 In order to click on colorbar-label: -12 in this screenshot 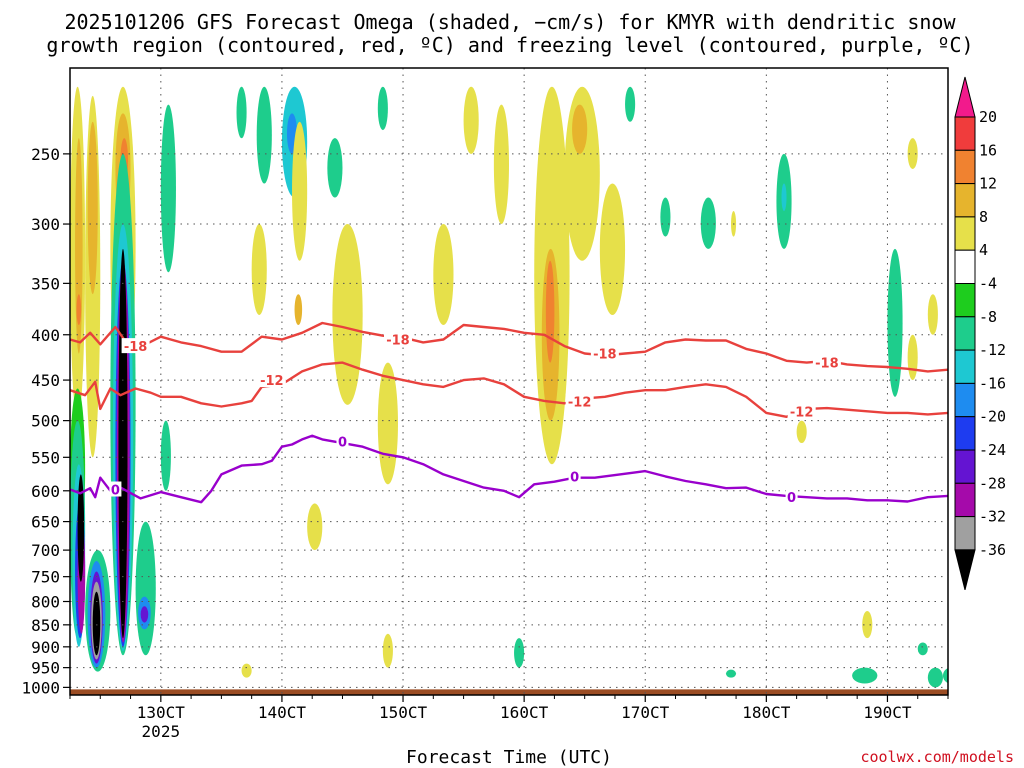, I will do `click(992, 350)`.